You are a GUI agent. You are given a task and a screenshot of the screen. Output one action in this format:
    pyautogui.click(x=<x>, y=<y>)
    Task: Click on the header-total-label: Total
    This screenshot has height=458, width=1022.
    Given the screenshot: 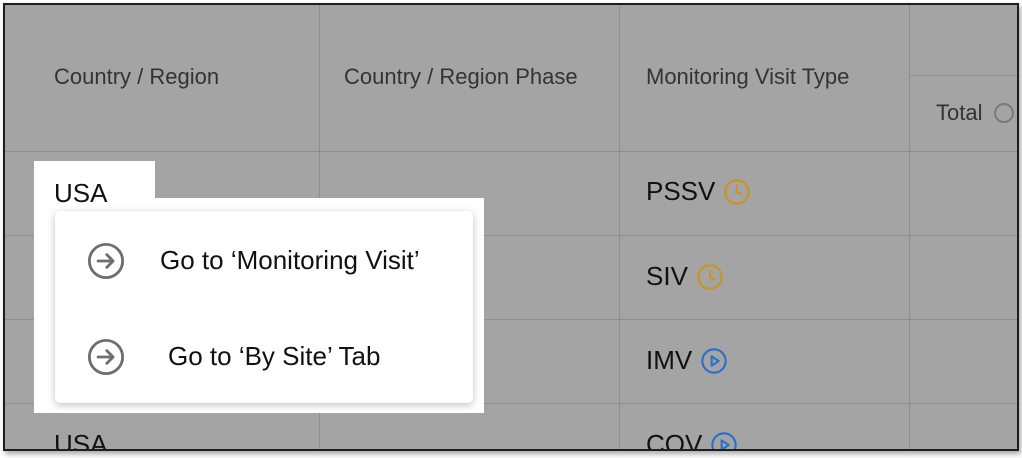 What is the action you would take?
    pyautogui.click(x=959, y=112)
    